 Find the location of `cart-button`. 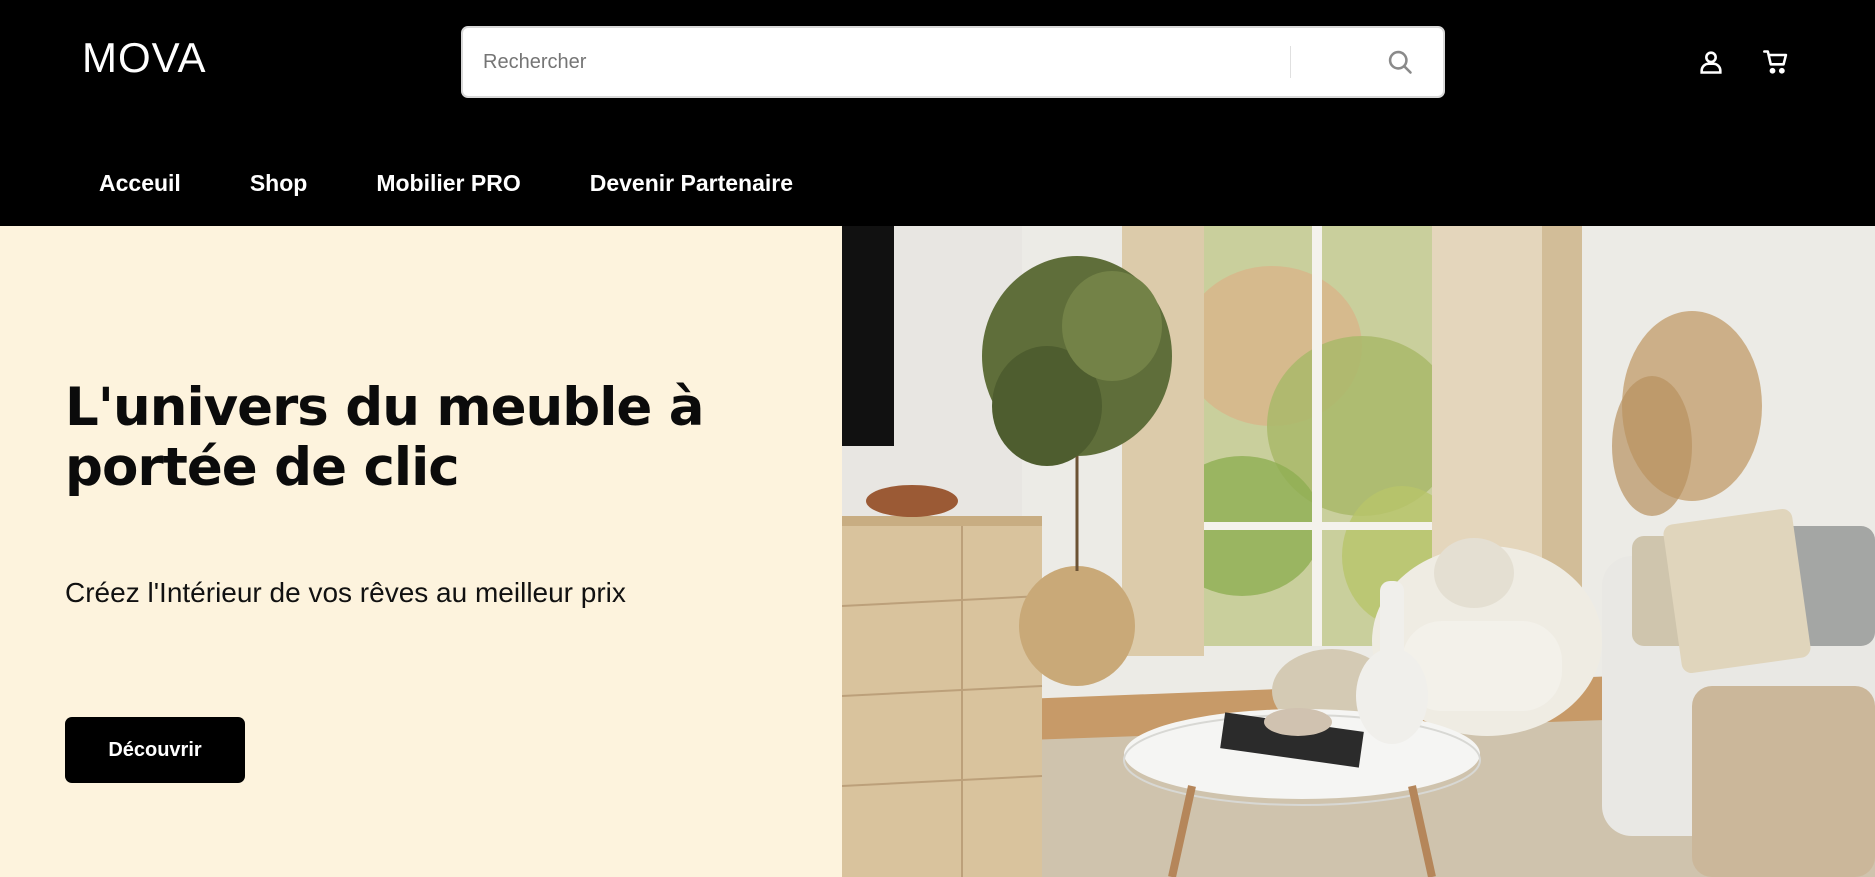

cart-button is located at coordinates (1776, 62).